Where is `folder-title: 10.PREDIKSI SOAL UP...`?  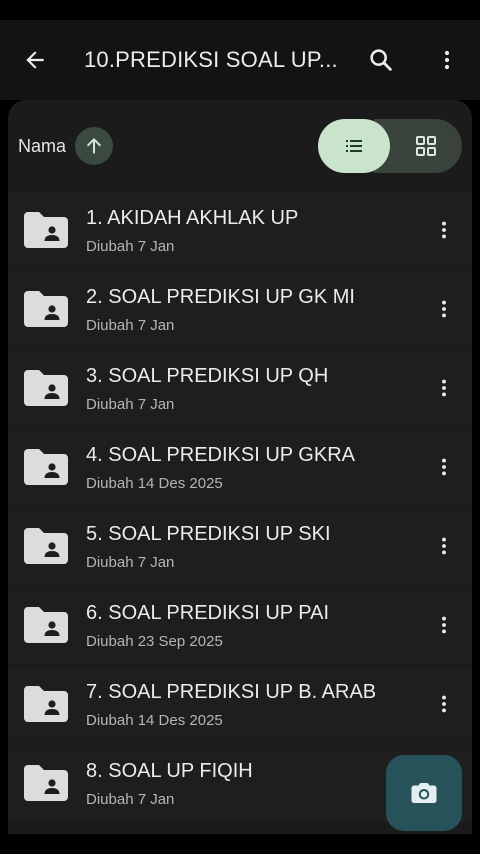
folder-title: 10.PREDIKSI SOAL UP... is located at coordinates (211, 59).